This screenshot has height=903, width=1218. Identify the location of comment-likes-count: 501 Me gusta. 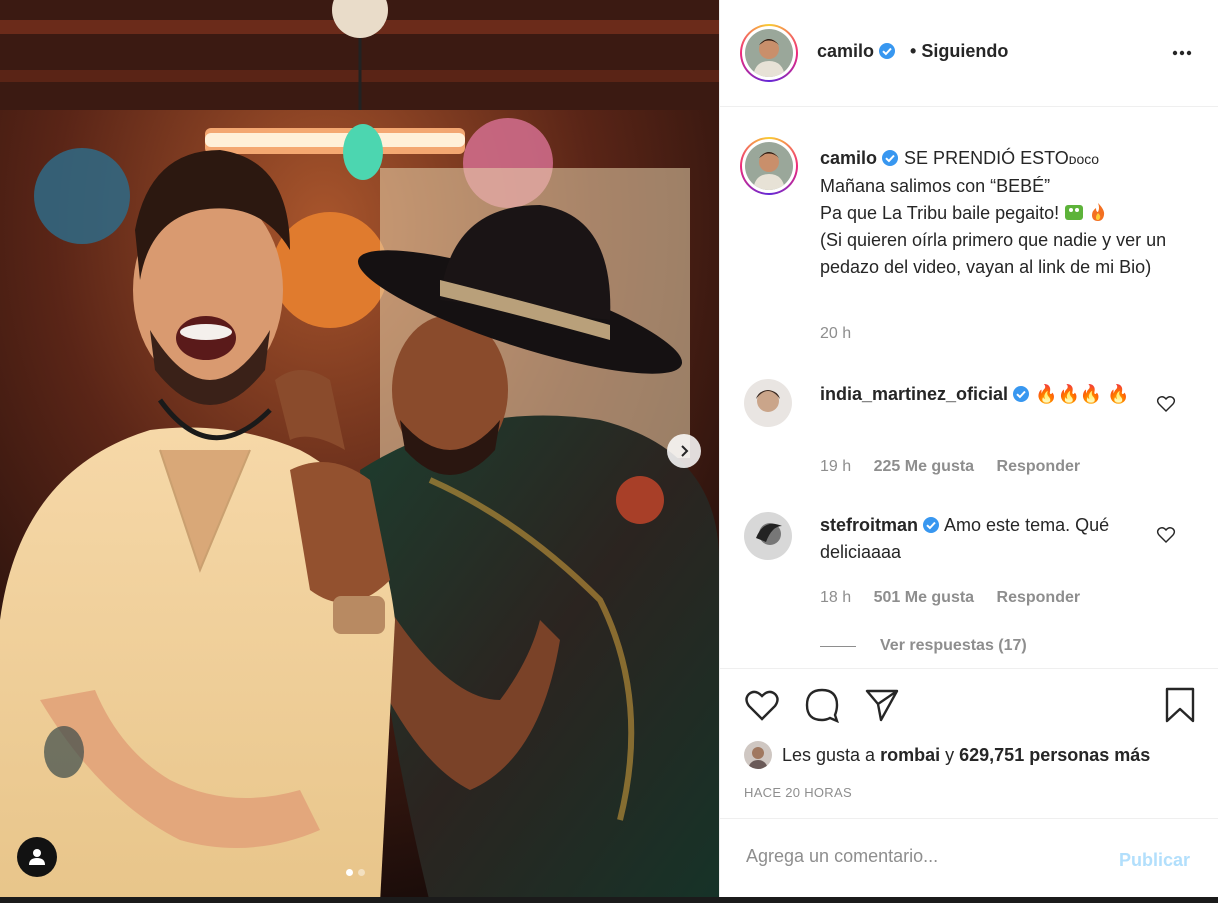
(924, 597).